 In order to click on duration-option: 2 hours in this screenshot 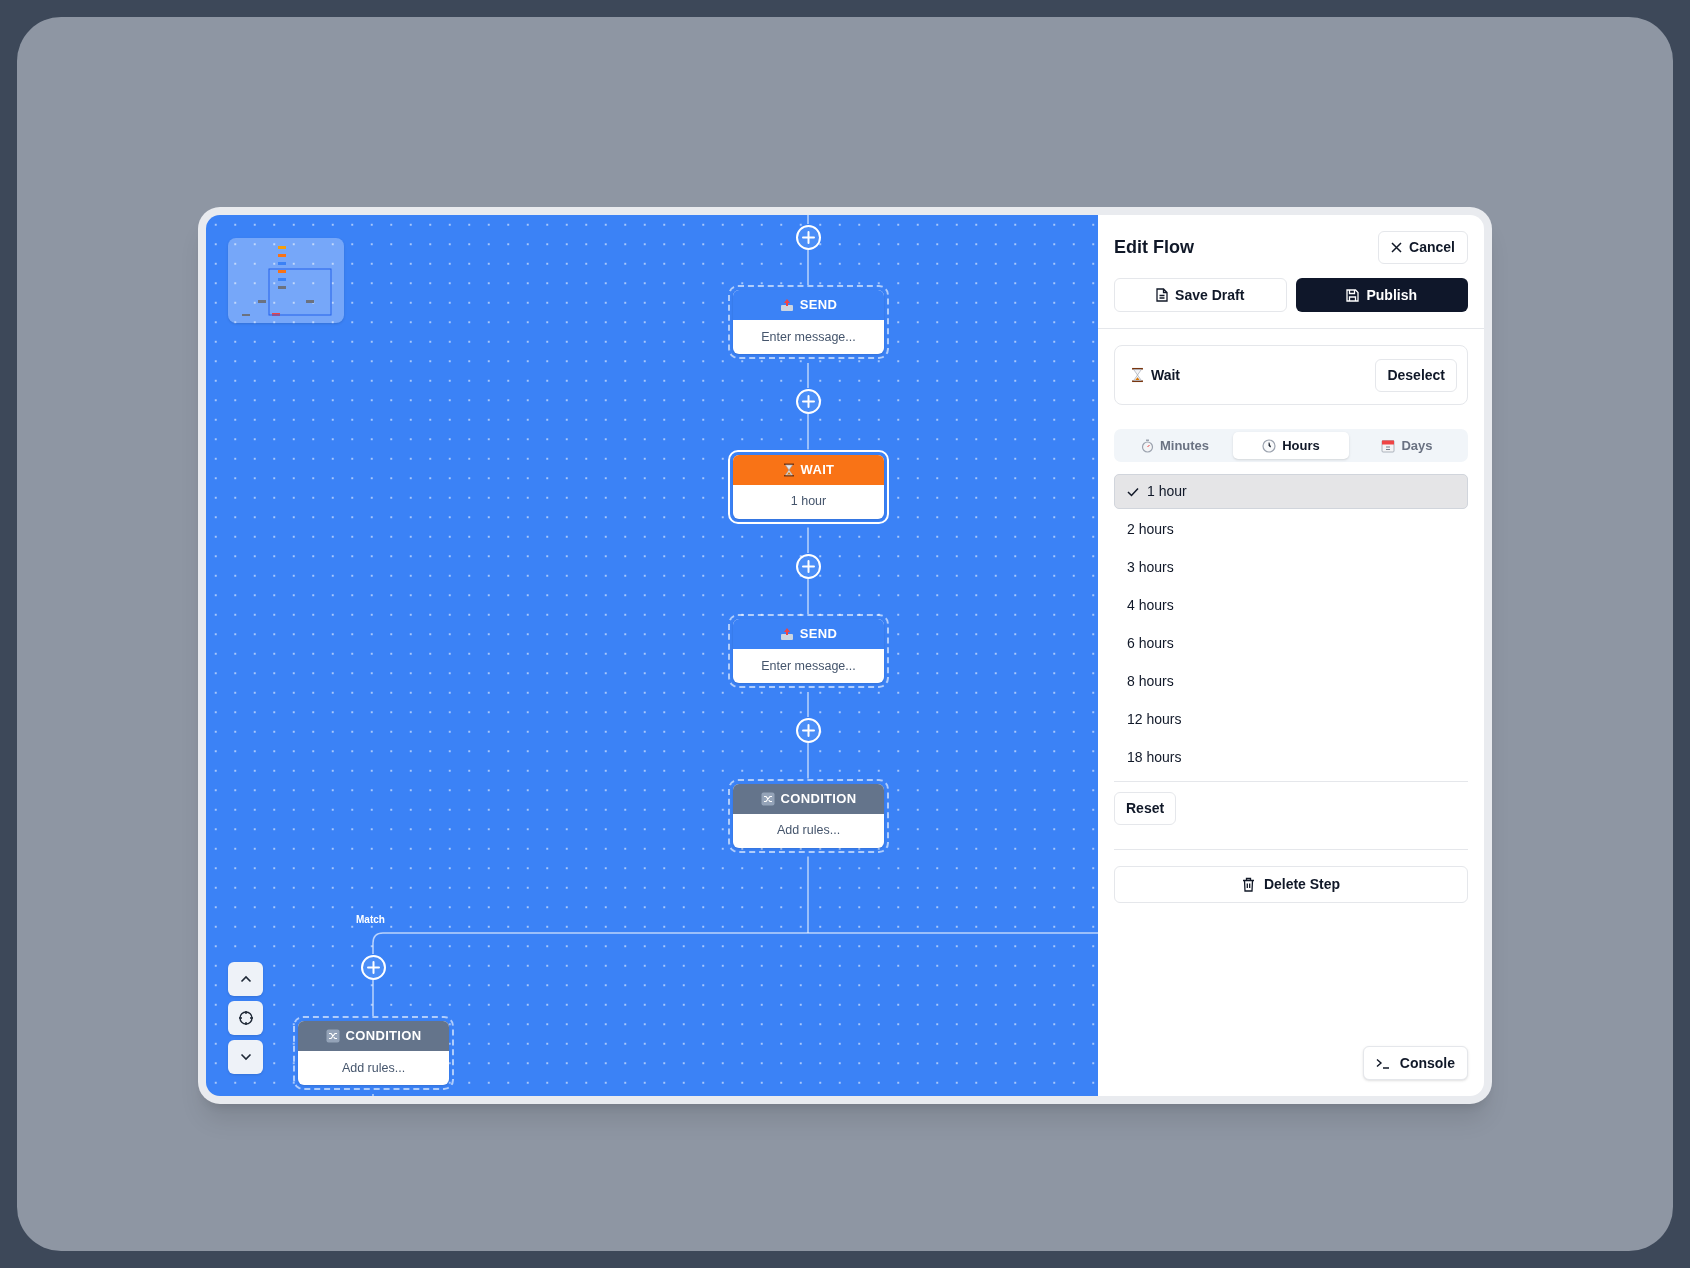, I will do `click(1291, 529)`.